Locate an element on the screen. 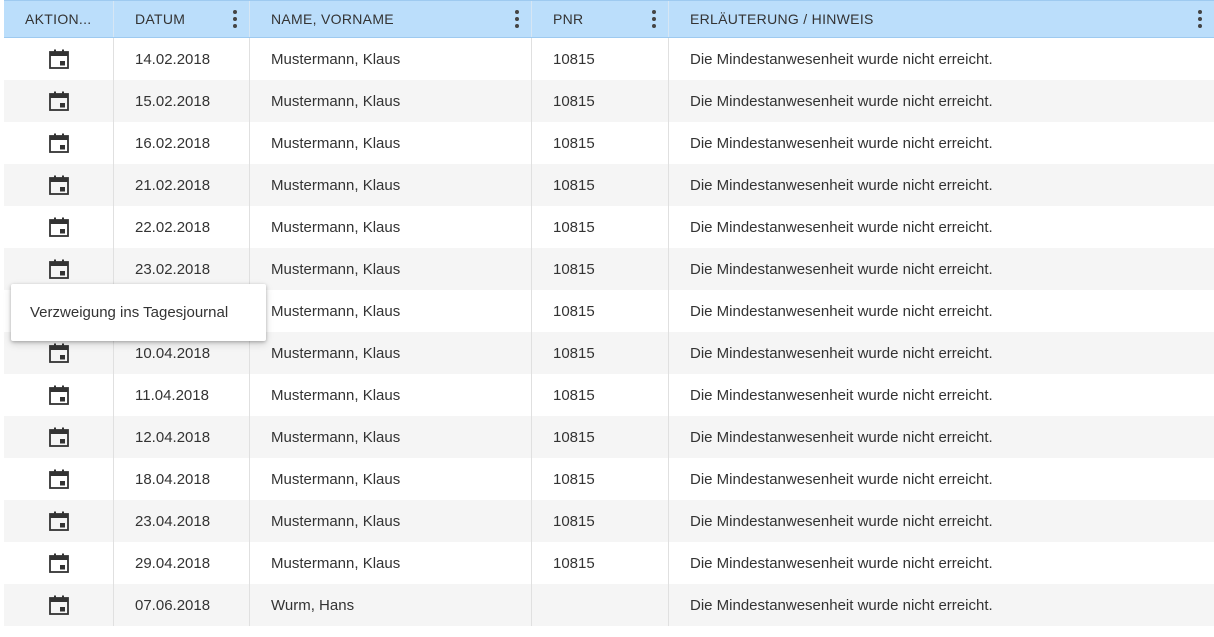 This screenshot has height=637, width=1214. column-header-date: DATUM is located at coordinates (182, 19).